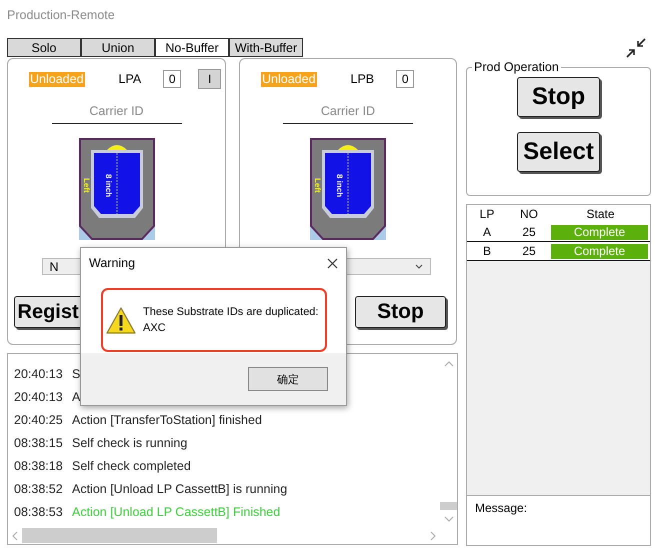 Image resolution: width=655 pixels, height=552 pixels. I want to click on action-button: Stop, so click(400, 312).